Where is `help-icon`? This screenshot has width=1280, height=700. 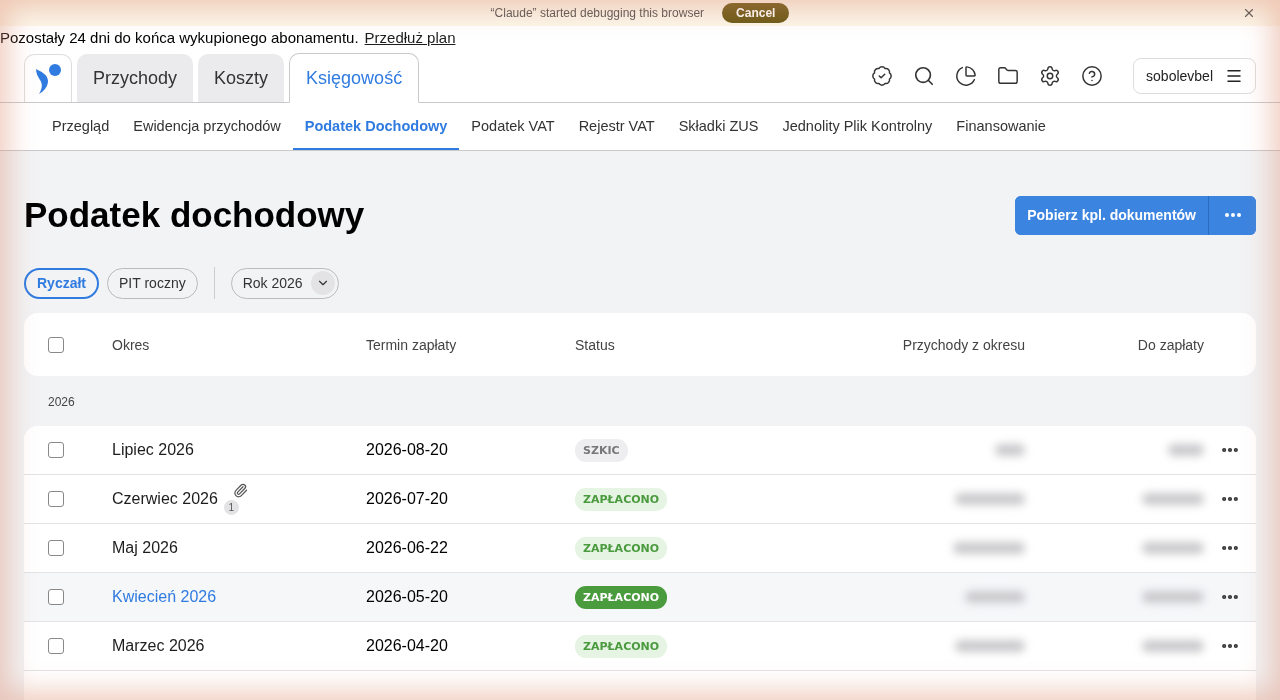 help-icon is located at coordinates (1092, 76).